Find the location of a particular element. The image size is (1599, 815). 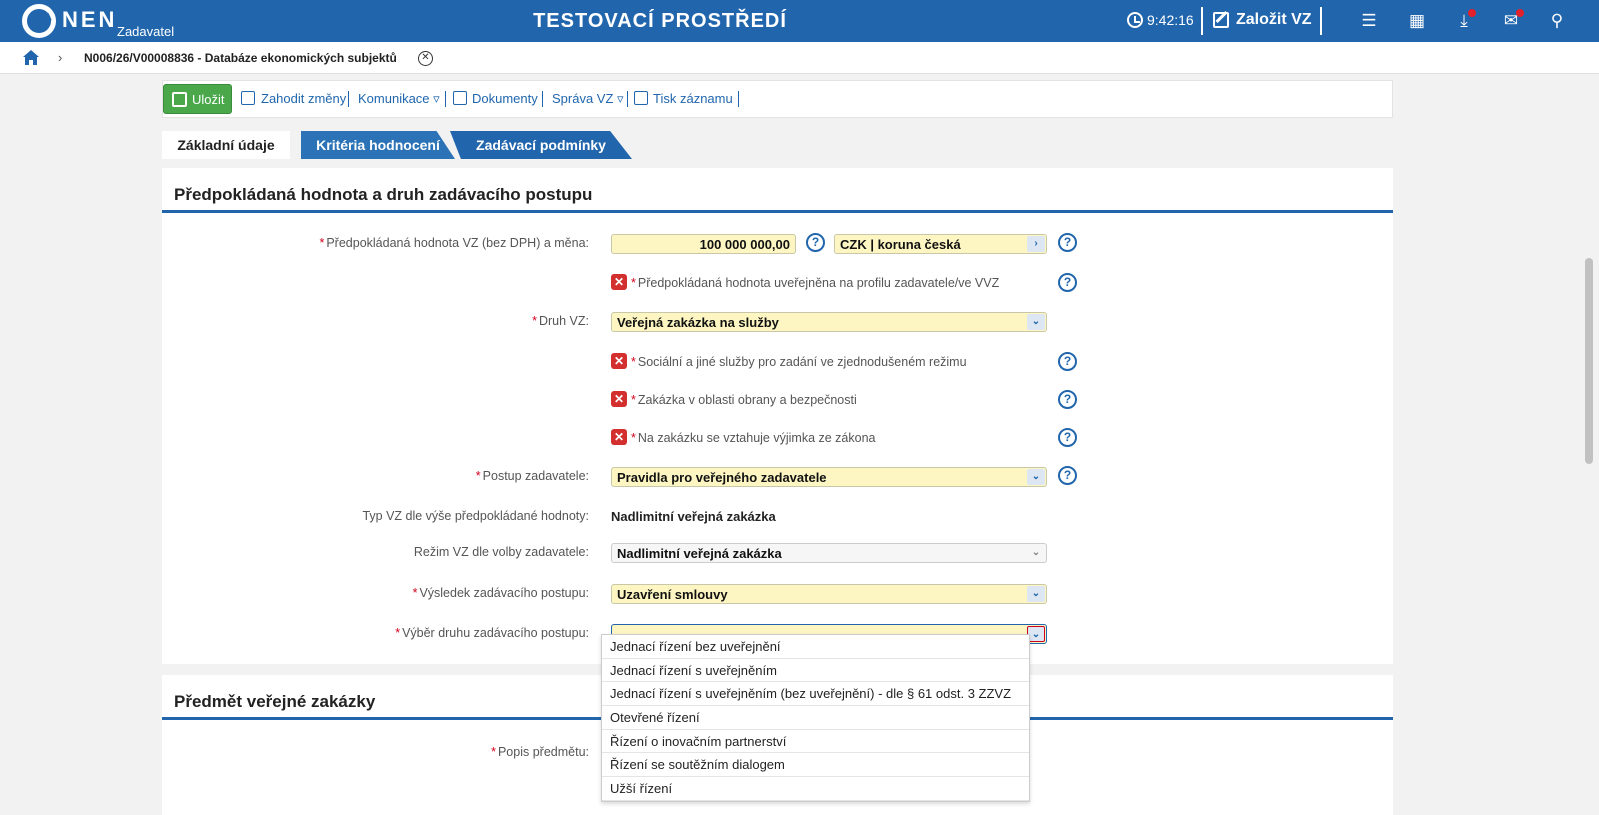

procedure-select: Pravidla pro veřejného zadavatele ⌄ is located at coordinates (829, 477).